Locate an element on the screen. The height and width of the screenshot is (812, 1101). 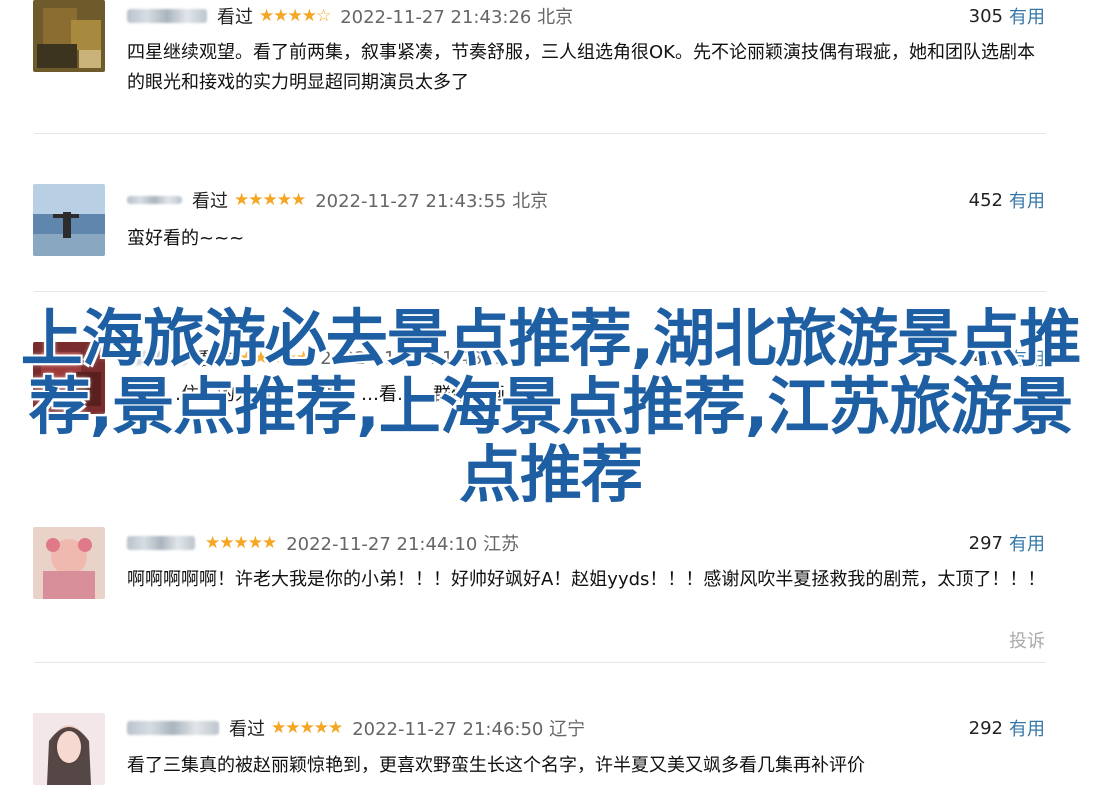
comment-meta: 看过 ★★★★☆ 2022-11-27 21:43:26 北京 is located at coordinates (350, 16).